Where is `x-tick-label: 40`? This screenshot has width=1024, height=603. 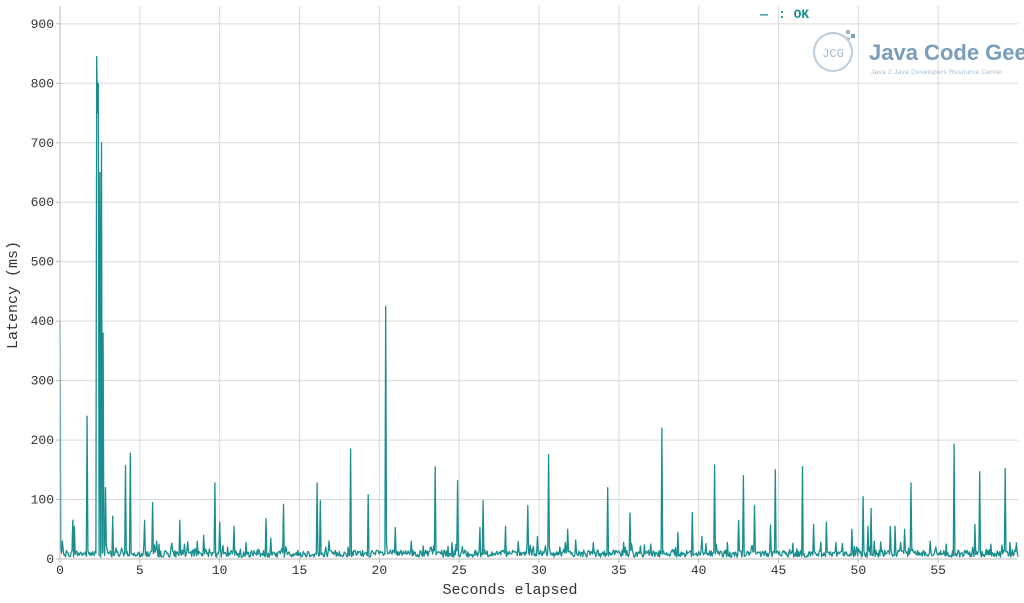 x-tick-label: 40 is located at coordinates (699, 570).